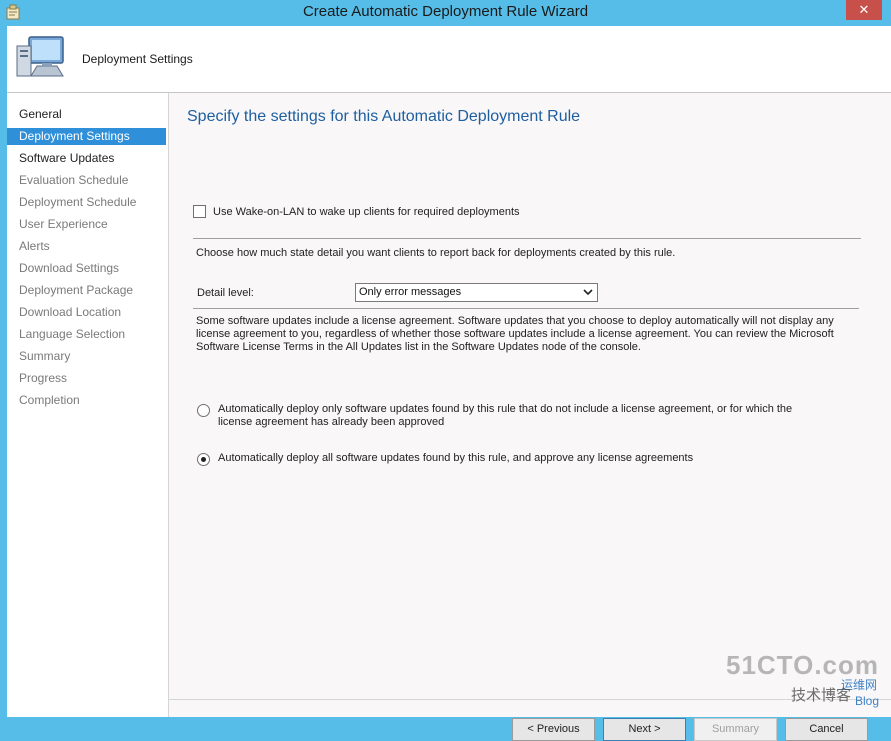  Describe the element at coordinates (820, 695) in the screenshot. I see `watermark-text: 技术博客` at that location.